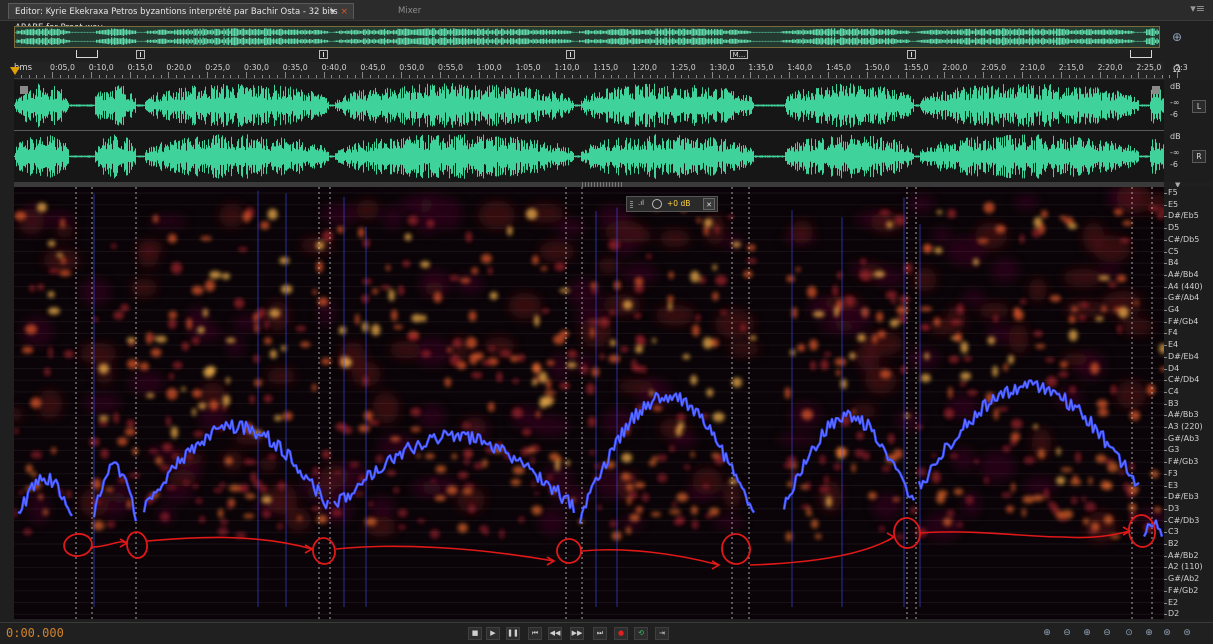 The height and width of the screenshot is (644, 1213). Describe the element at coordinates (1156, 90) in the screenshot. I see `fade-out-handle` at that location.